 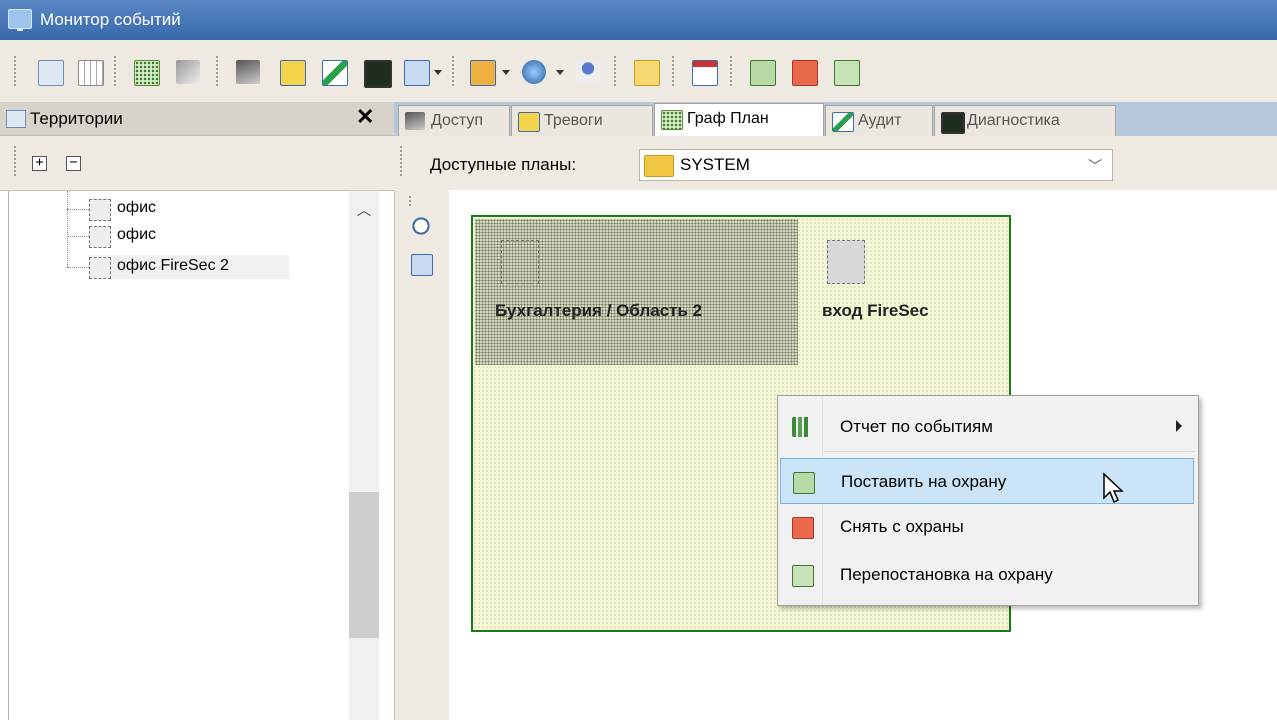 I want to click on menu-item-rearm: Перепостановка на охрану, so click(x=987, y=575).